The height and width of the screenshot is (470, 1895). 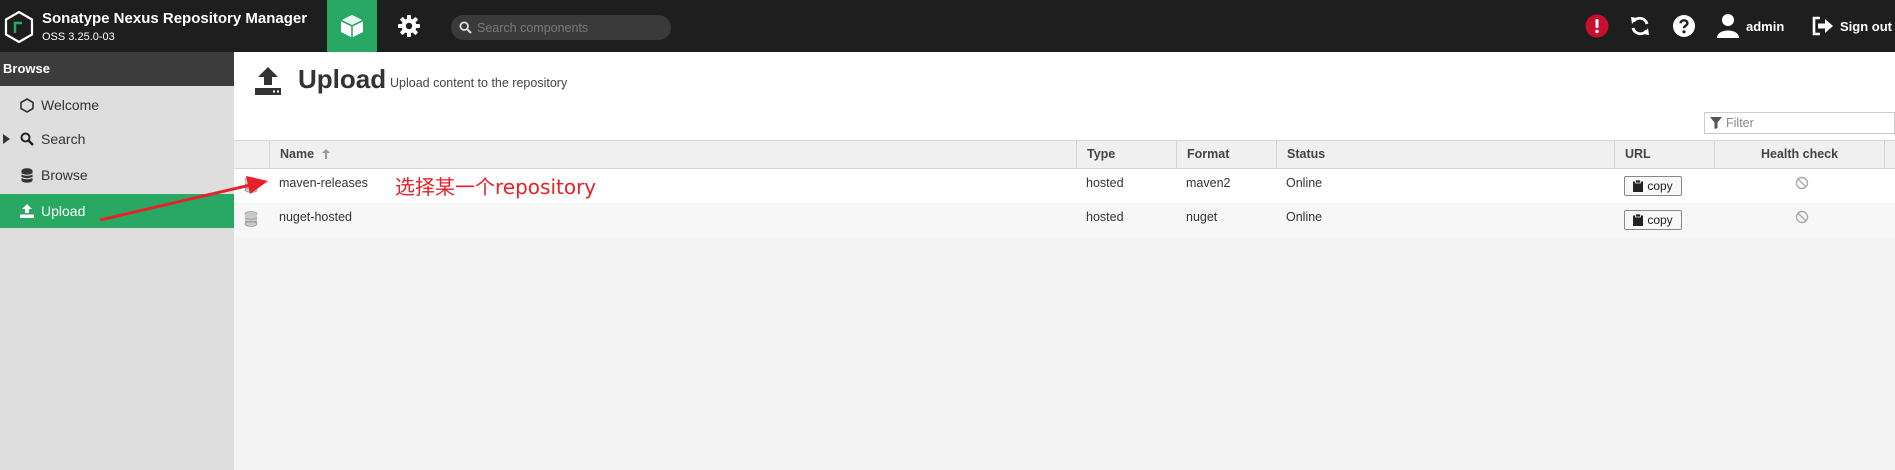 What do you see at coordinates (1716, 123) in the screenshot?
I see `filter-icon` at bounding box center [1716, 123].